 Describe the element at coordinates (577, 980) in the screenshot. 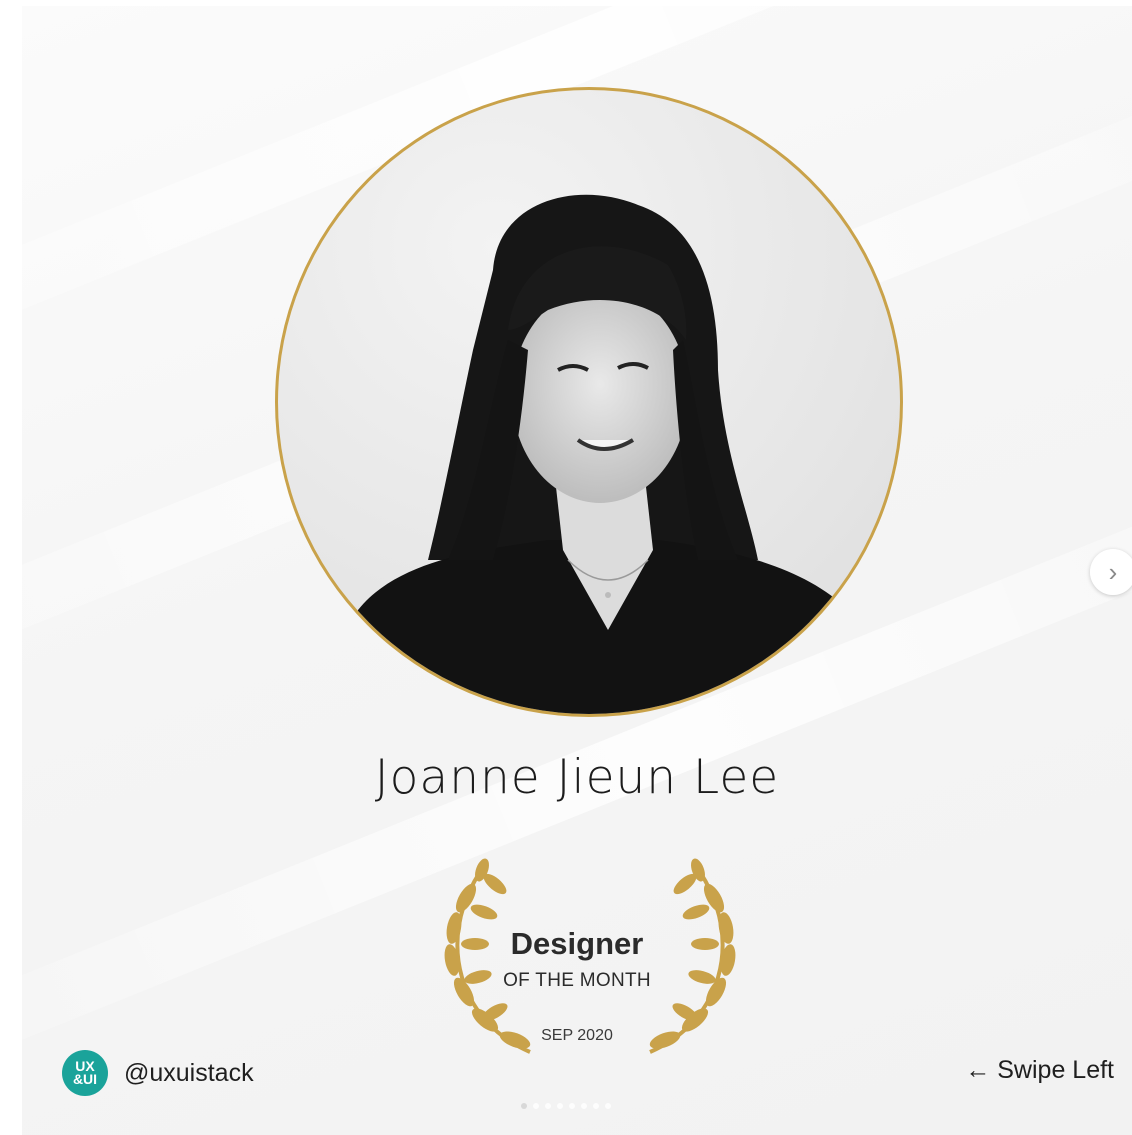

I see `badge-subtitle: OF THE MONTH` at that location.